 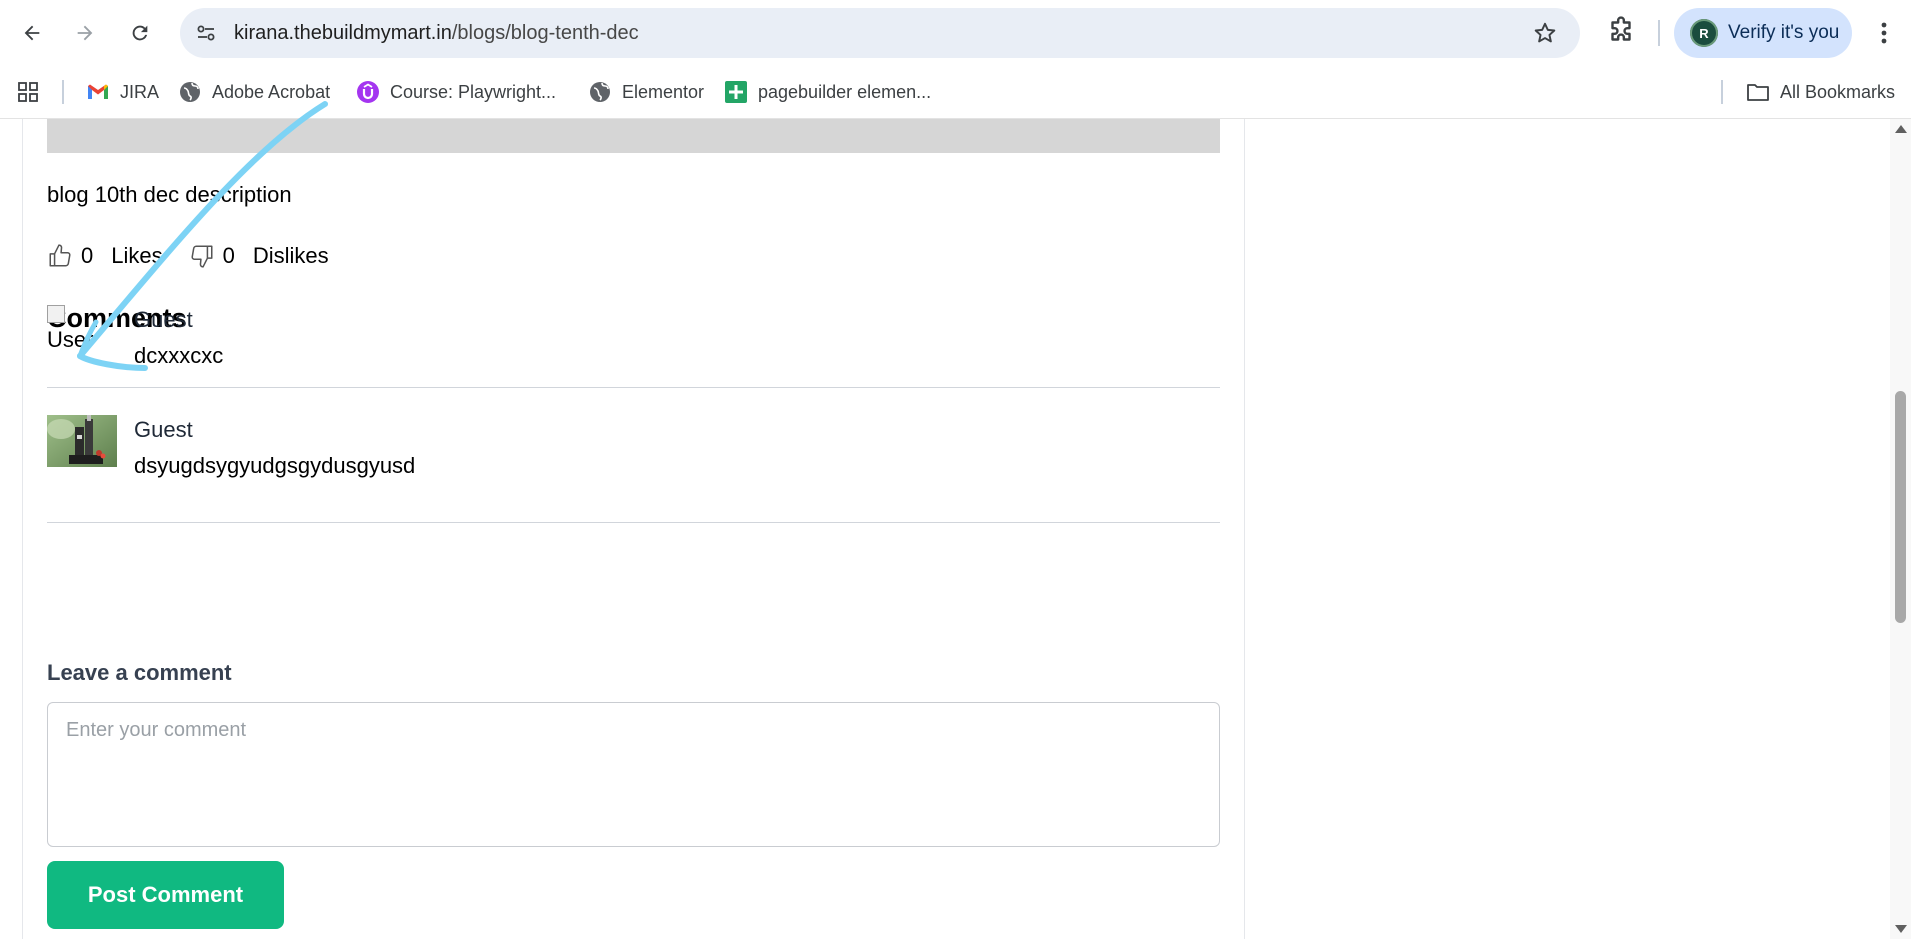 I want to click on blog-image-placeholder, so click(x=633, y=136).